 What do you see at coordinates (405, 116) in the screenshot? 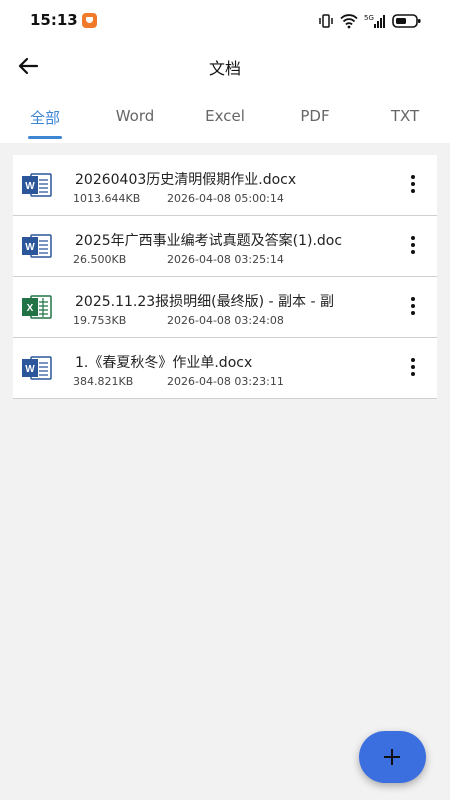
I see `tab-txt: TXT` at bounding box center [405, 116].